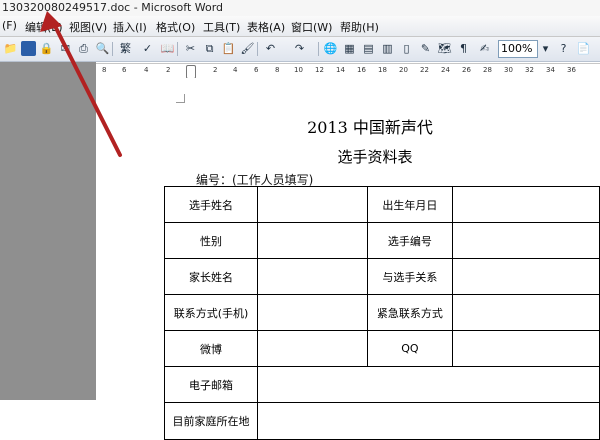 The width and height of the screenshot is (600, 440). What do you see at coordinates (209, 48) in the screenshot?
I see `copy-icon: ⧉` at bounding box center [209, 48].